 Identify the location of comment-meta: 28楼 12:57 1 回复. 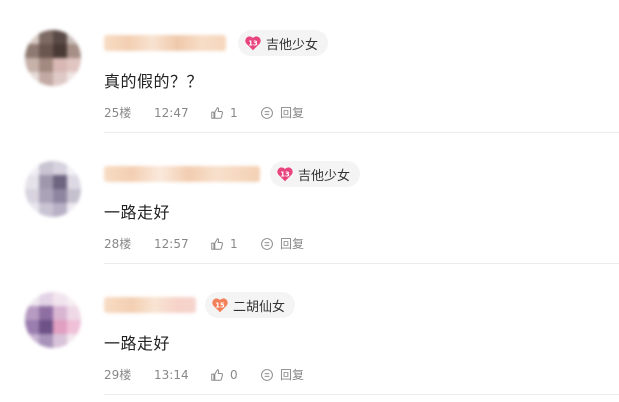
(204, 243).